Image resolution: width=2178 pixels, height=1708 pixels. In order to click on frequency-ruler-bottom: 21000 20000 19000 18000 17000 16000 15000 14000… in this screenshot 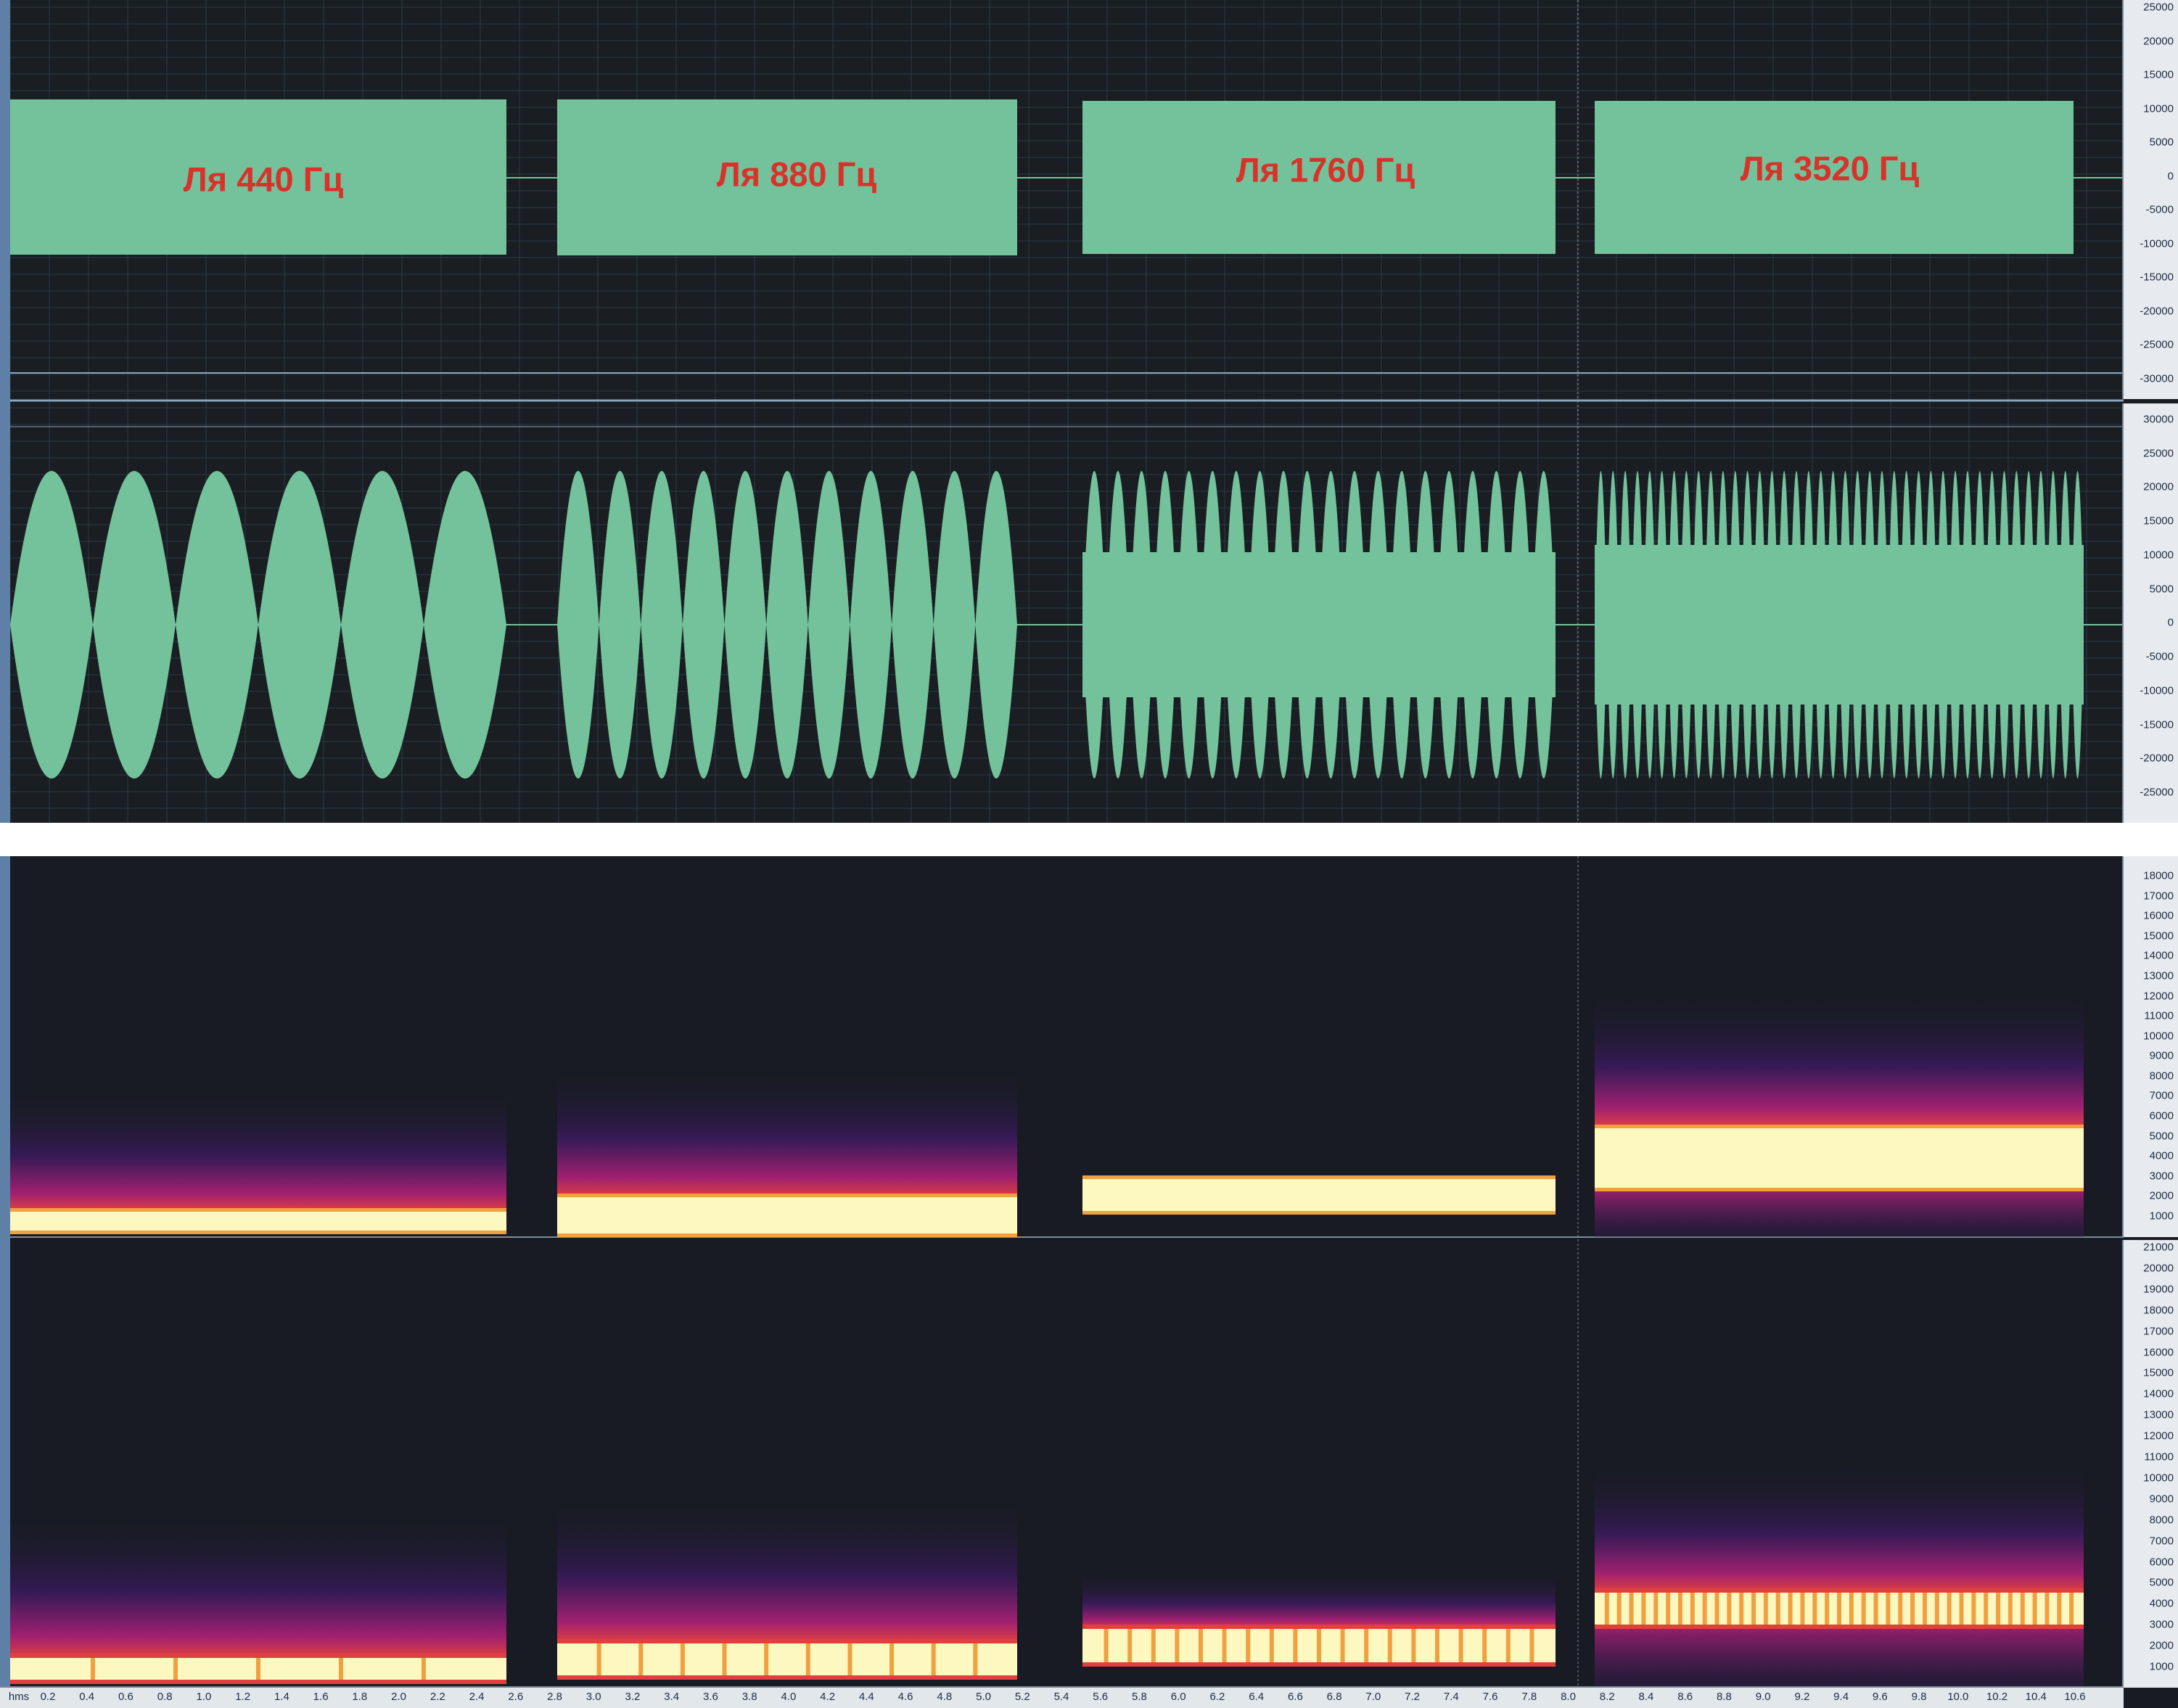, I will do `click(2150, 1464)`.